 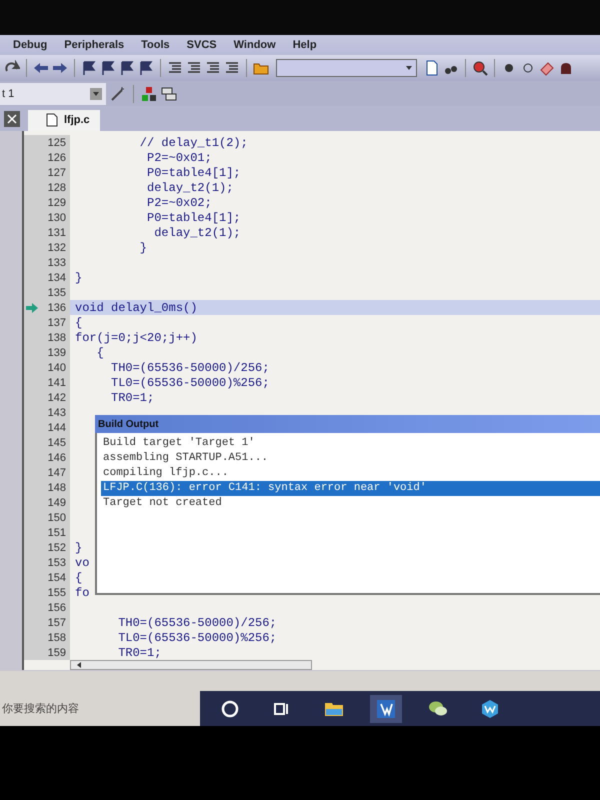 What do you see at coordinates (82, 593) in the screenshot?
I see `code-line: fo` at bounding box center [82, 593].